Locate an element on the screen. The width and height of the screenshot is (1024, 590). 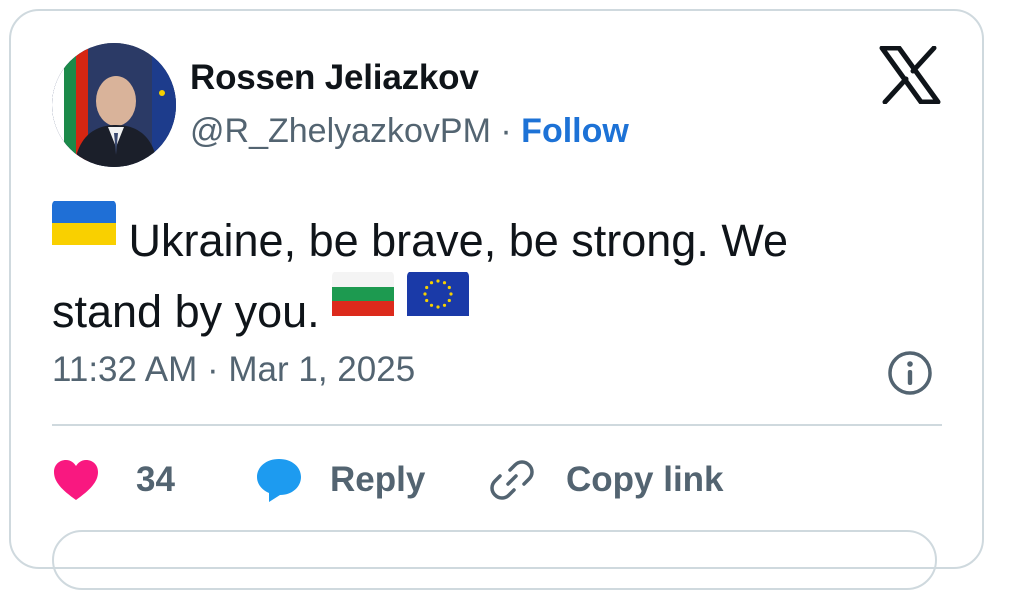
reply-label: Reply is located at coordinates (378, 479).